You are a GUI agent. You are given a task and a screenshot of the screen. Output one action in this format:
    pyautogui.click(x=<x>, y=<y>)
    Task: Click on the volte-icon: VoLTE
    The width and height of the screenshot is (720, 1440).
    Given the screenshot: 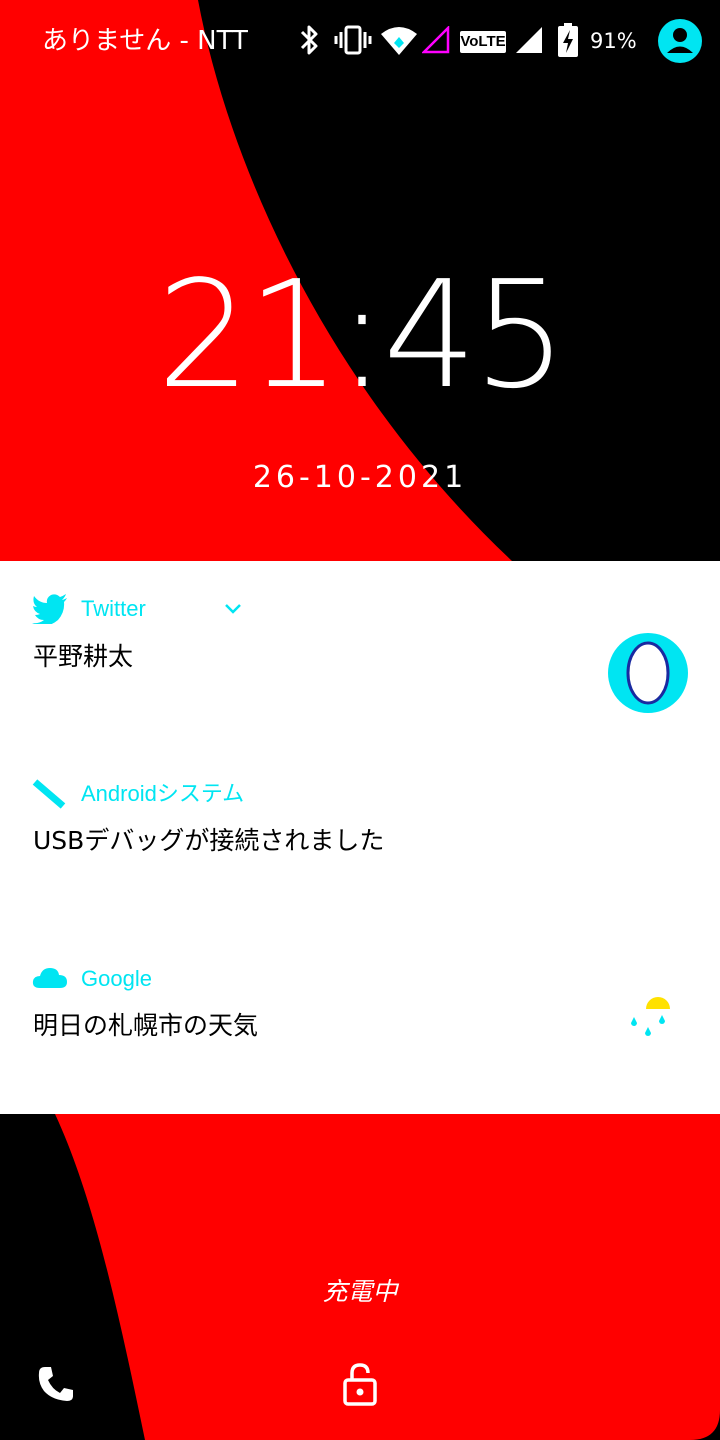 What is the action you would take?
    pyautogui.click(x=483, y=42)
    